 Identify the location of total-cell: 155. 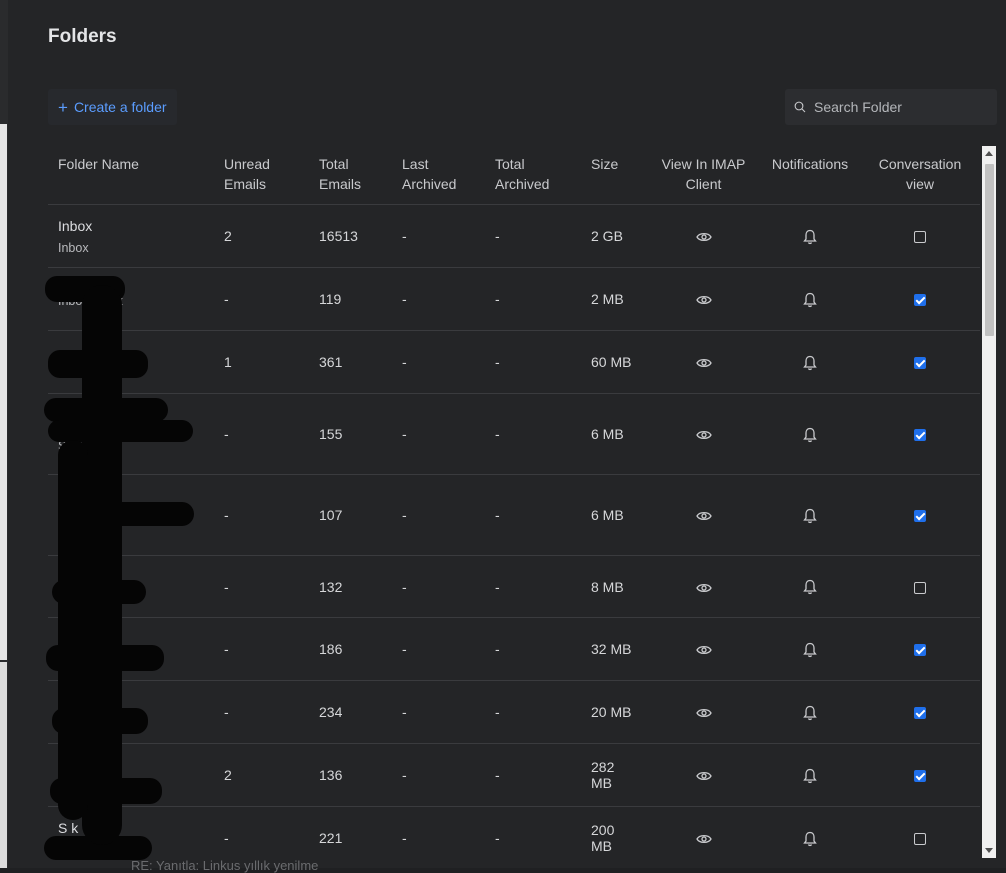
(350, 434).